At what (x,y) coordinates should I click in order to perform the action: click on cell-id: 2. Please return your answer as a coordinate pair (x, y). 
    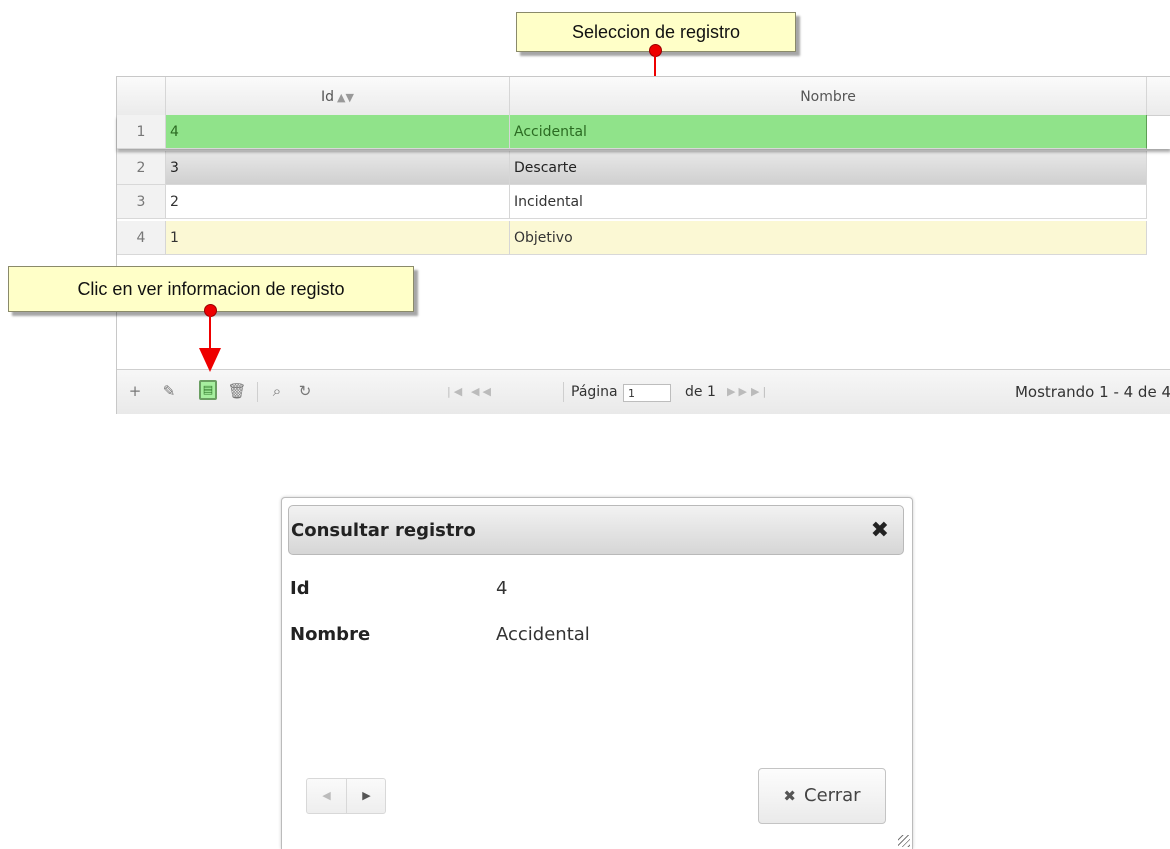
    Looking at the image, I should click on (338, 202).